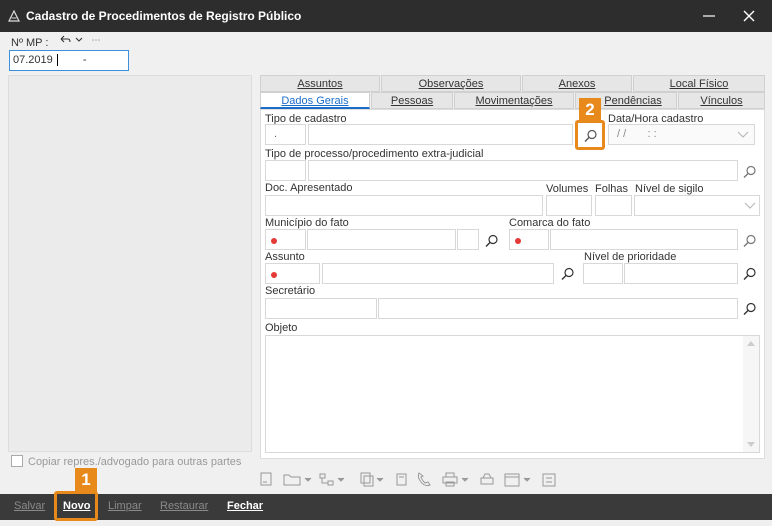 Image resolution: width=772 pixels, height=526 pixels. Describe the element at coordinates (285, 134) in the screenshot. I see `tipo-cadastro-code-input: .` at that location.